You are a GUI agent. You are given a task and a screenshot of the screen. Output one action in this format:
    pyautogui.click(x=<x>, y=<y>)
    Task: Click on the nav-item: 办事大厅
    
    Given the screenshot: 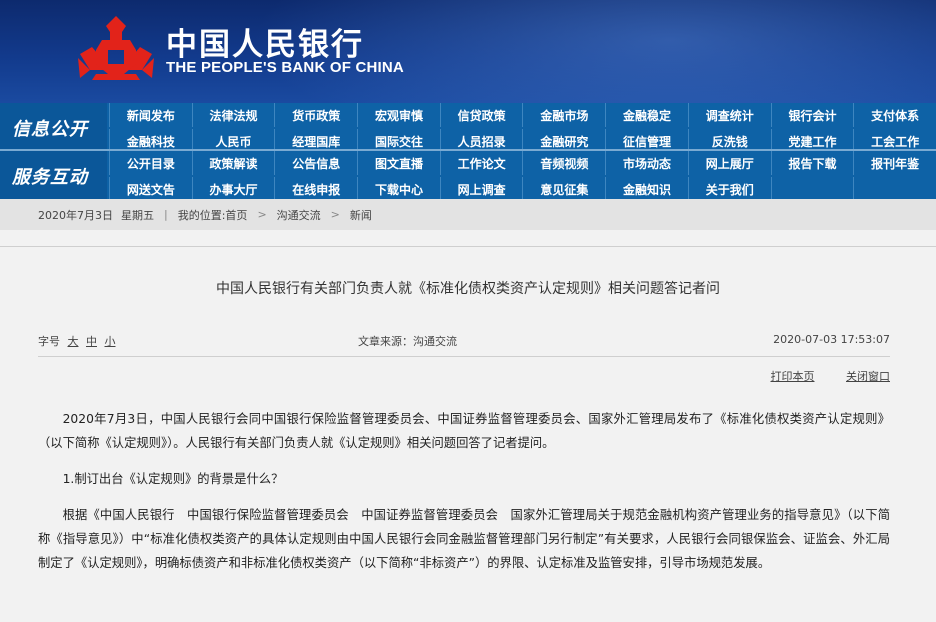 What is the action you would take?
    pyautogui.click(x=233, y=189)
    